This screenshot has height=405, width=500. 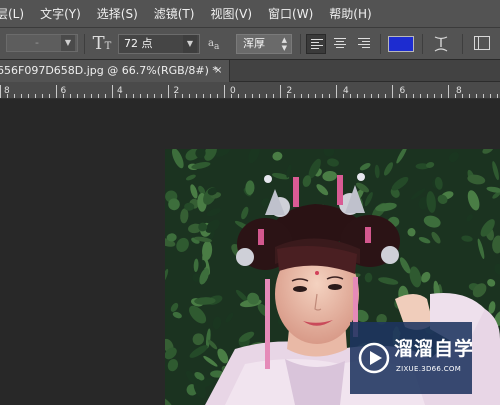 What do you see at coordinates (42, 43) in the screenshot?
I see `font-style-dropdown: - ▼` at bounding box center [42, 43].